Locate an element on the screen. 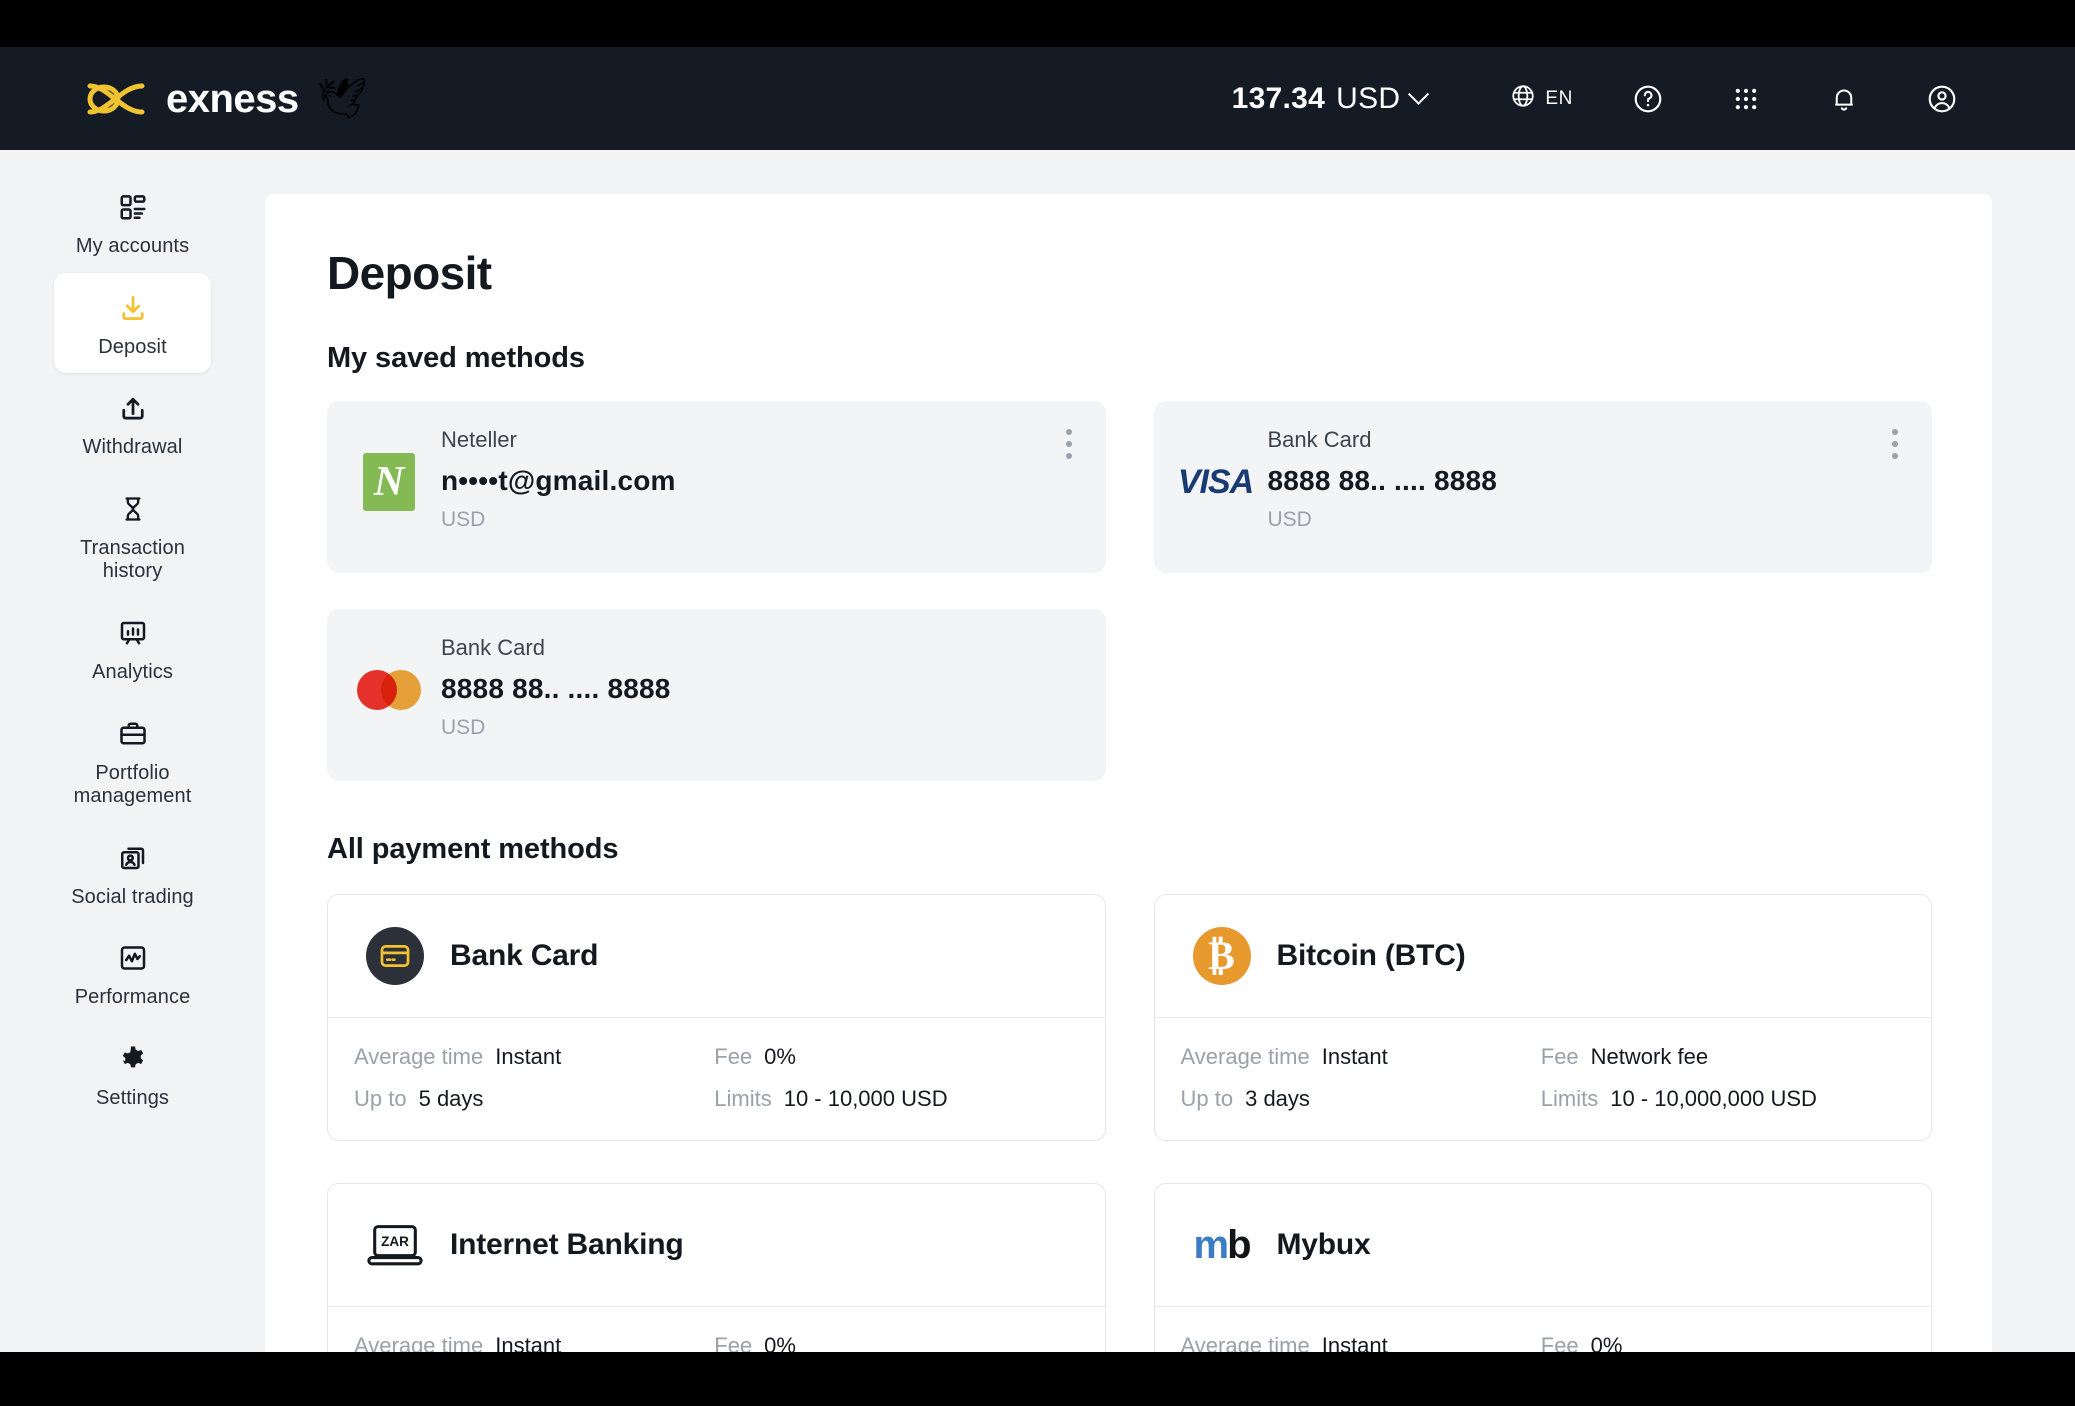 The height and width of the screenshot is (1406, 2075). exness-mark-icon is located at coordinates (117, 99).